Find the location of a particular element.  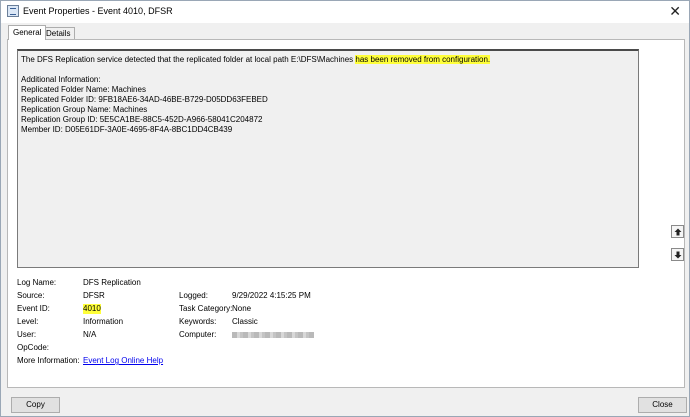

level-value: Information is located at coordinates (103, 321).